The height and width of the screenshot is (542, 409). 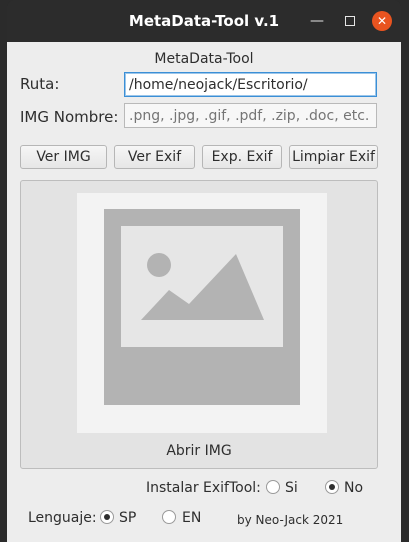 I want to click on lenguaje-sp-label: SP, so click(x=128, y=518).